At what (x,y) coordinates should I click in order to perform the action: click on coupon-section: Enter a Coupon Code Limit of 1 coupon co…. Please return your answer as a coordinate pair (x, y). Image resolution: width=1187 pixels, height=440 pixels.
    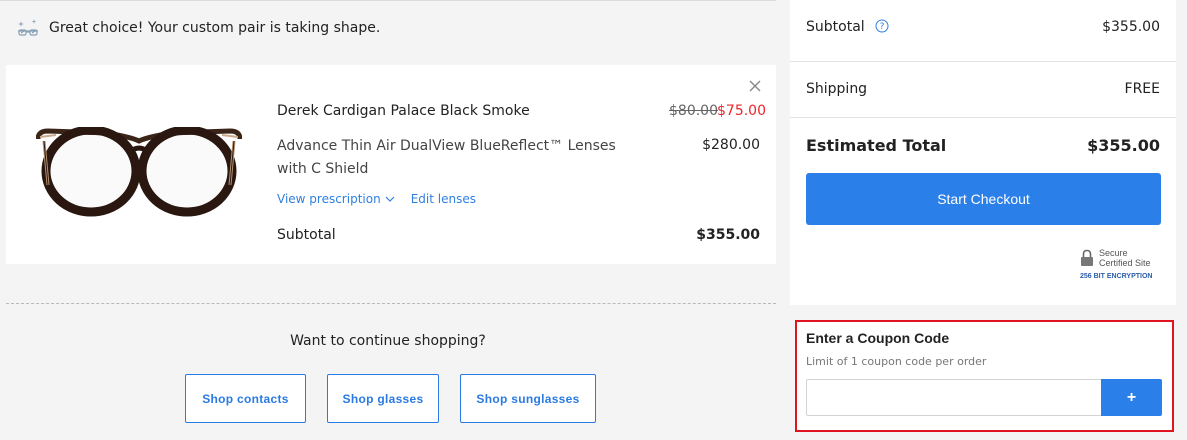
    Looking at the image, I should click on (984, 376).